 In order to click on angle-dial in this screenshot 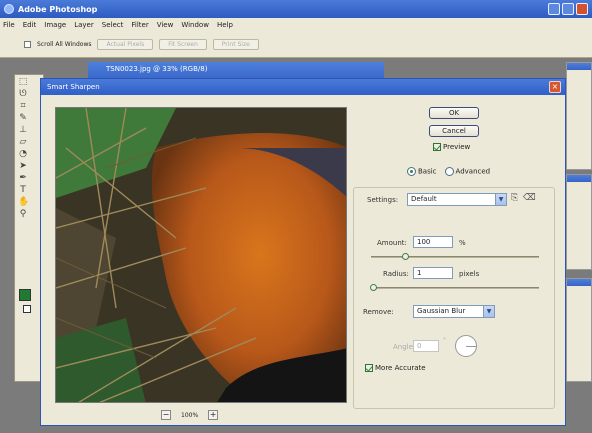, I will do `click(466, 346)`.